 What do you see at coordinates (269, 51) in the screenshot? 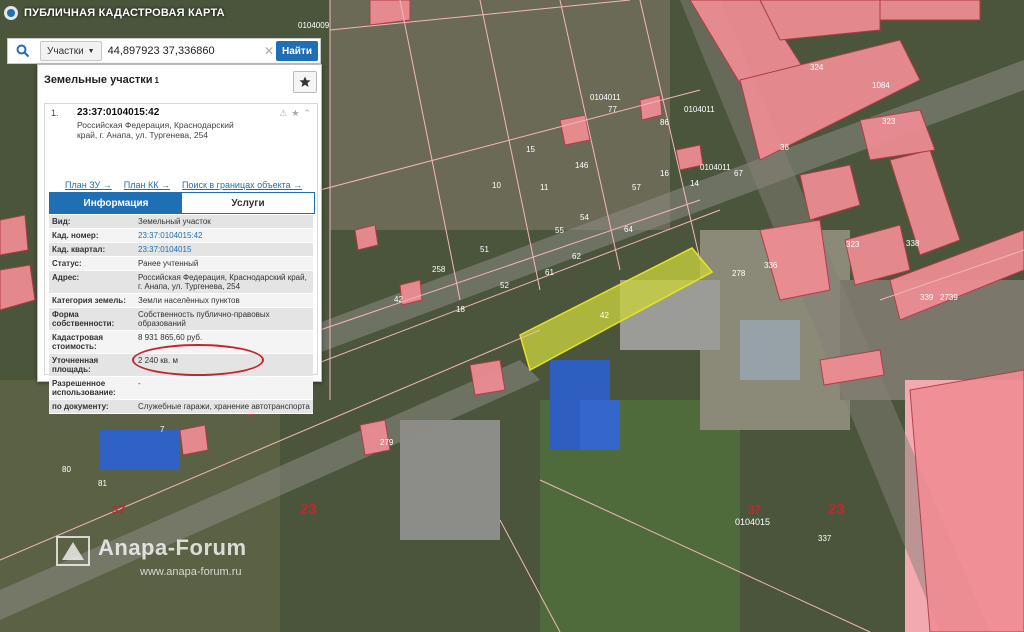
I see `clear-icon: ✕` at bounding box center [269, 51].